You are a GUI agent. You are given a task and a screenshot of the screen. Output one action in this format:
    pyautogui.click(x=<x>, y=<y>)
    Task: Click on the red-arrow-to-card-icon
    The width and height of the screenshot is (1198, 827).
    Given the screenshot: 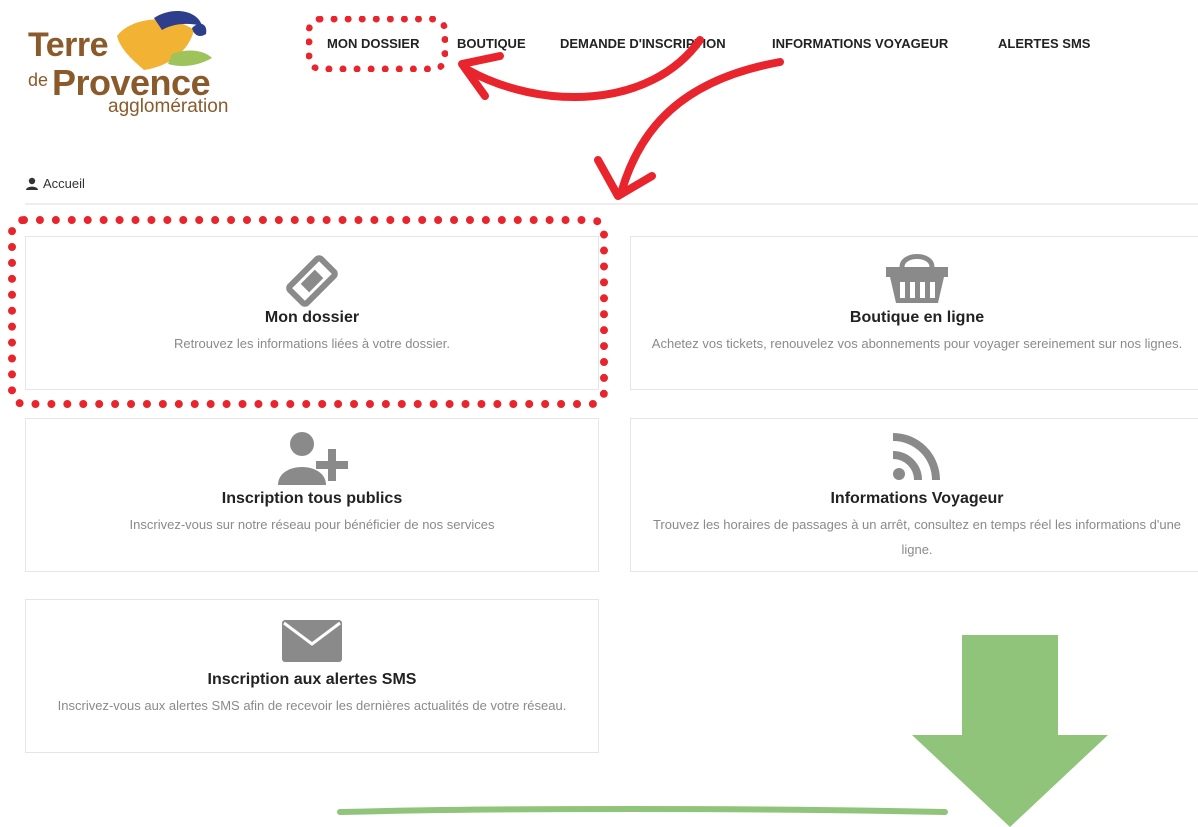 What is the action you would take?
    pyautogui.click(x=701, y=126)
    